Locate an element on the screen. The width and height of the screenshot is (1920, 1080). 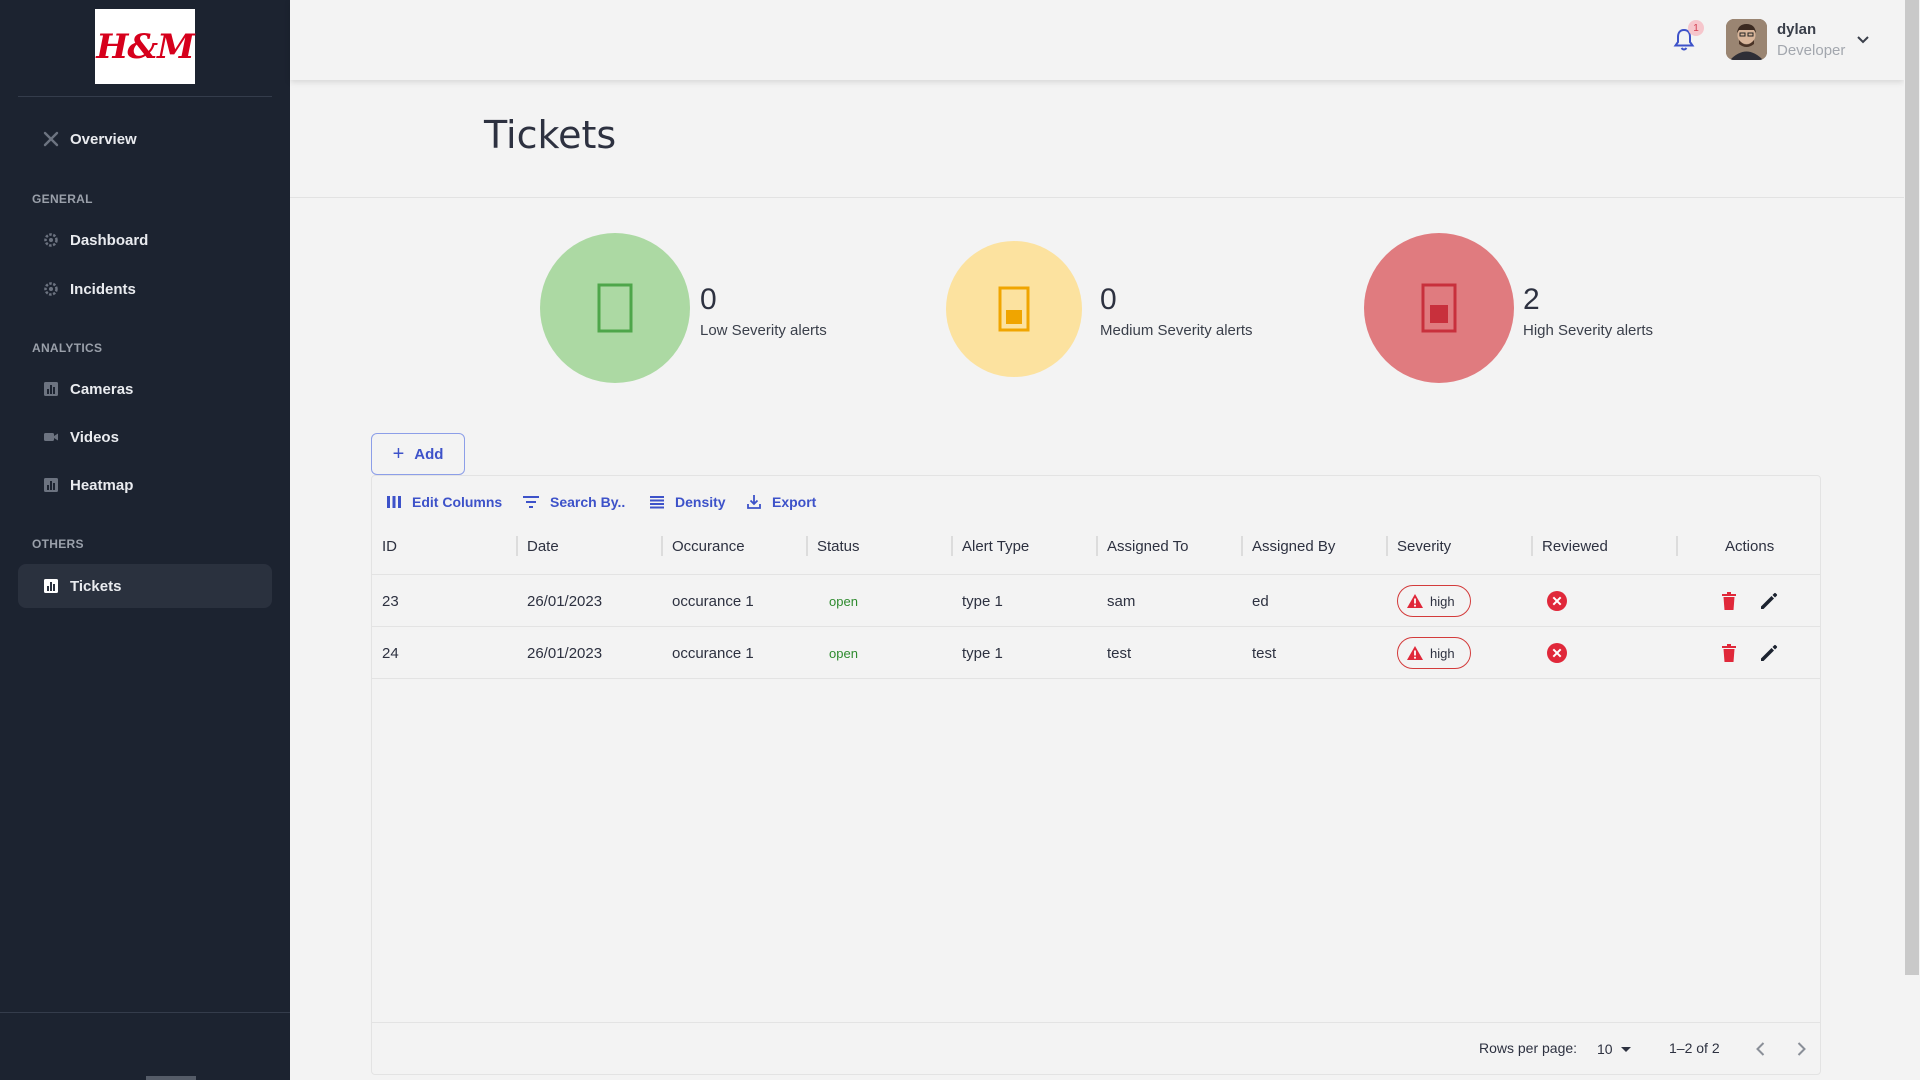
high-severity-count: 2 is located at coordinates (1531, 299).